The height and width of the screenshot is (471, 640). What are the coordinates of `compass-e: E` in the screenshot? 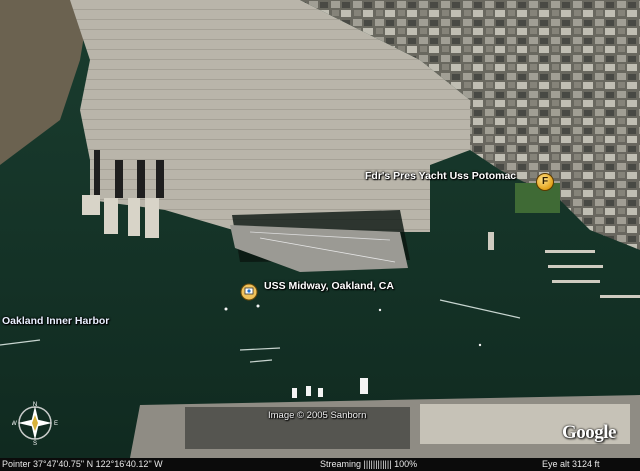 It's located at (56, 424).